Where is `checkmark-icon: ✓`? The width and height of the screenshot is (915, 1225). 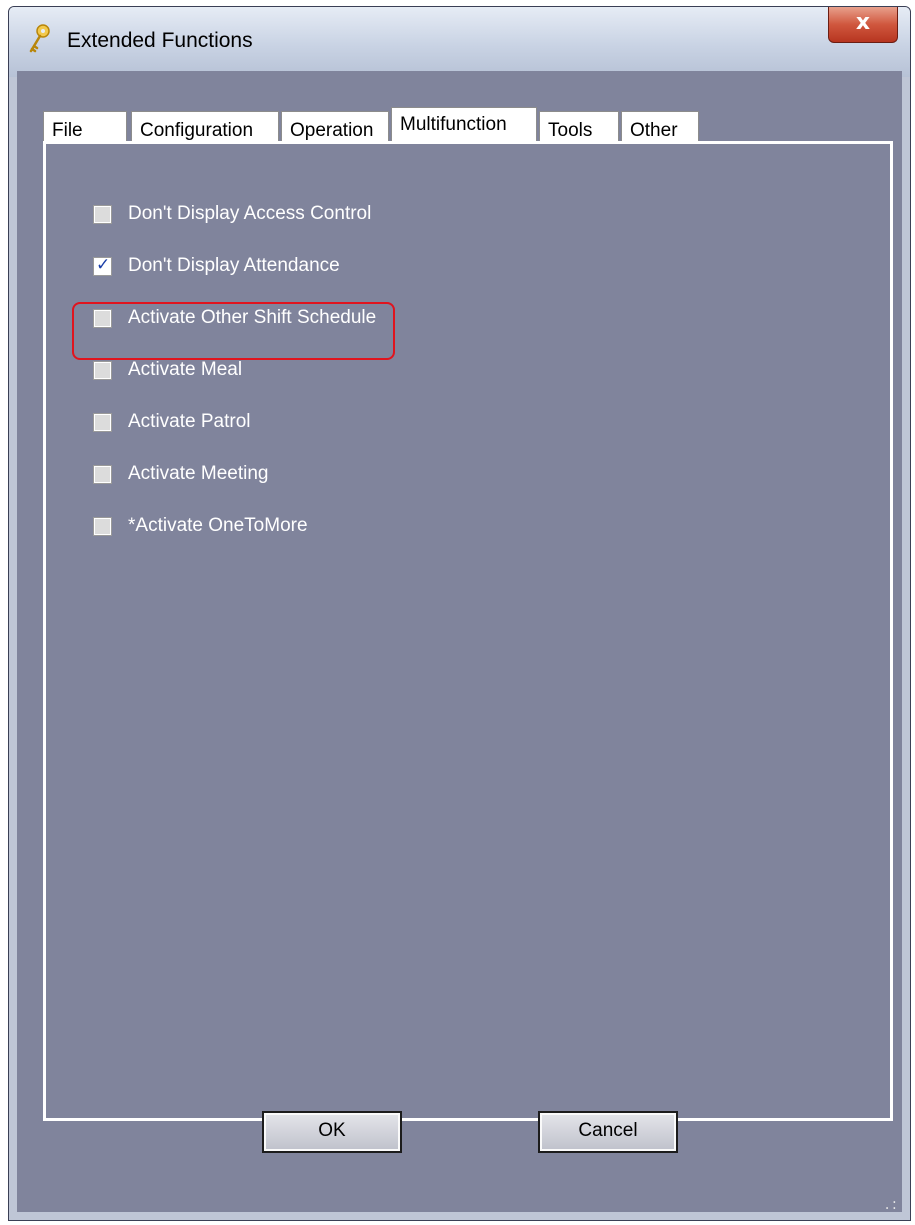
checkmark-icon: ✓ is located at coordinates (103, 264).